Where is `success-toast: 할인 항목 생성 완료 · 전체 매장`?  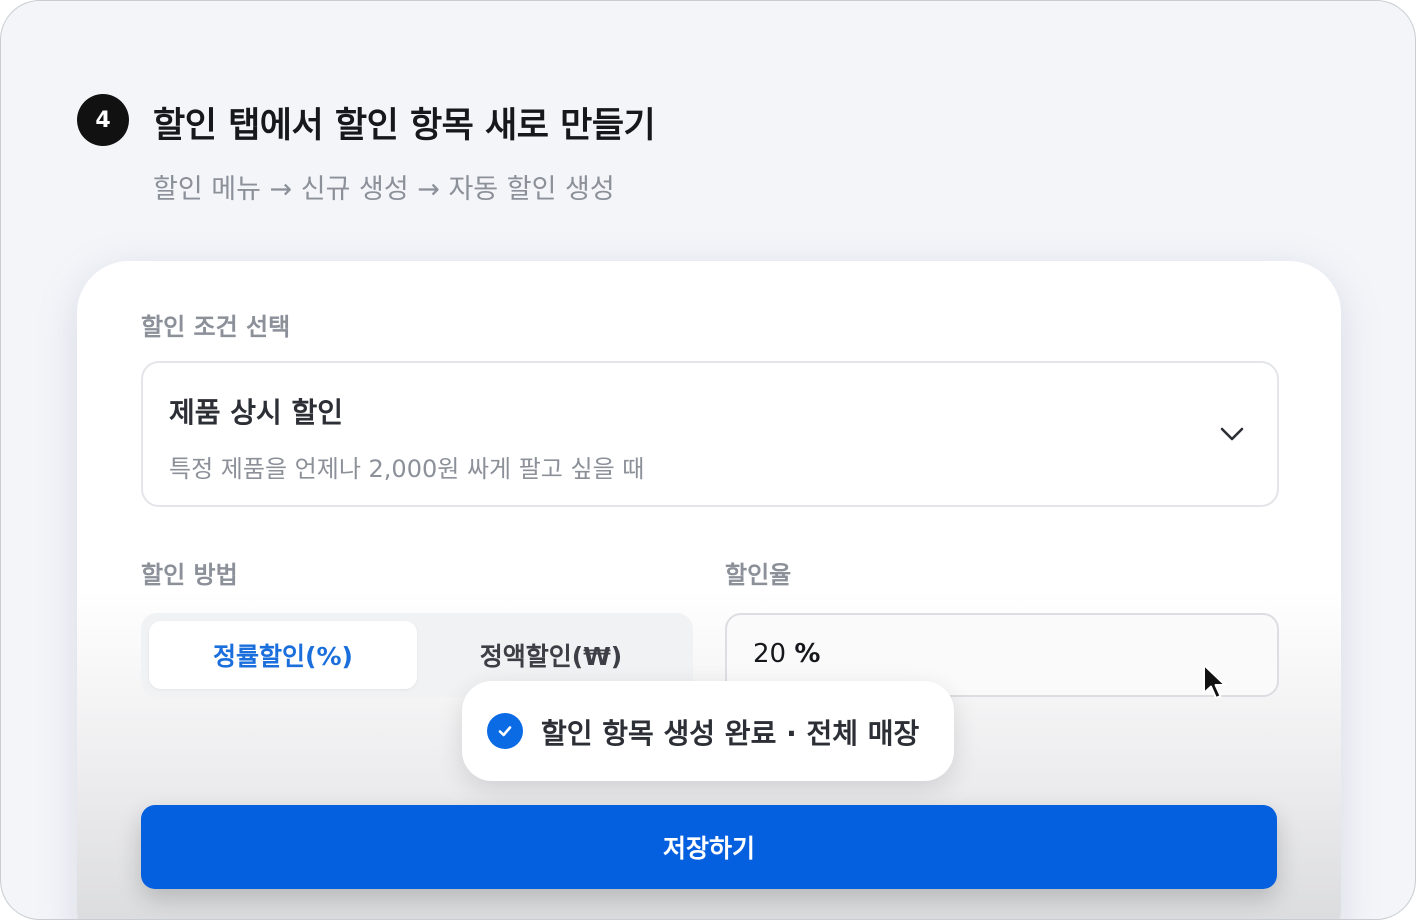 success-toast: 할인 항목 생성 완료 · 전체 매장 is located at coordinates (708, 731).